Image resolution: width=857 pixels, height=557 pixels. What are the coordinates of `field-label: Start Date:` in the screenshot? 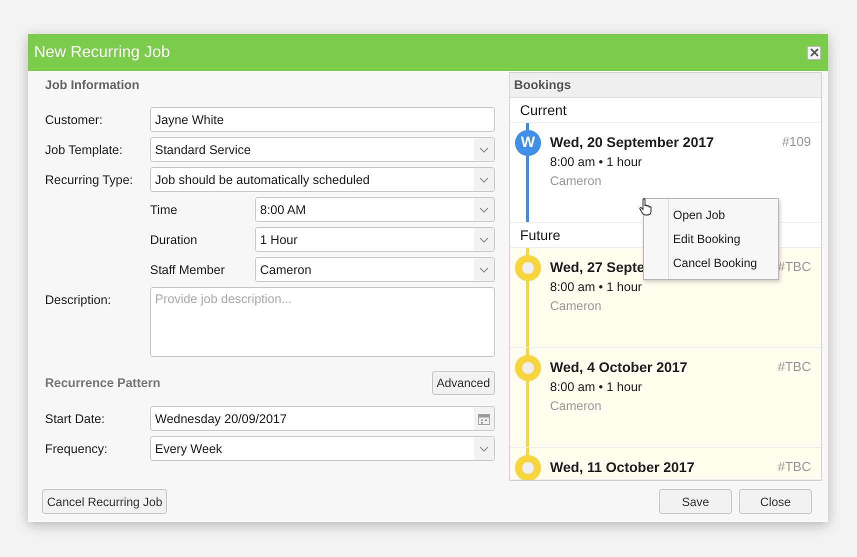 It's located at (75, 419).